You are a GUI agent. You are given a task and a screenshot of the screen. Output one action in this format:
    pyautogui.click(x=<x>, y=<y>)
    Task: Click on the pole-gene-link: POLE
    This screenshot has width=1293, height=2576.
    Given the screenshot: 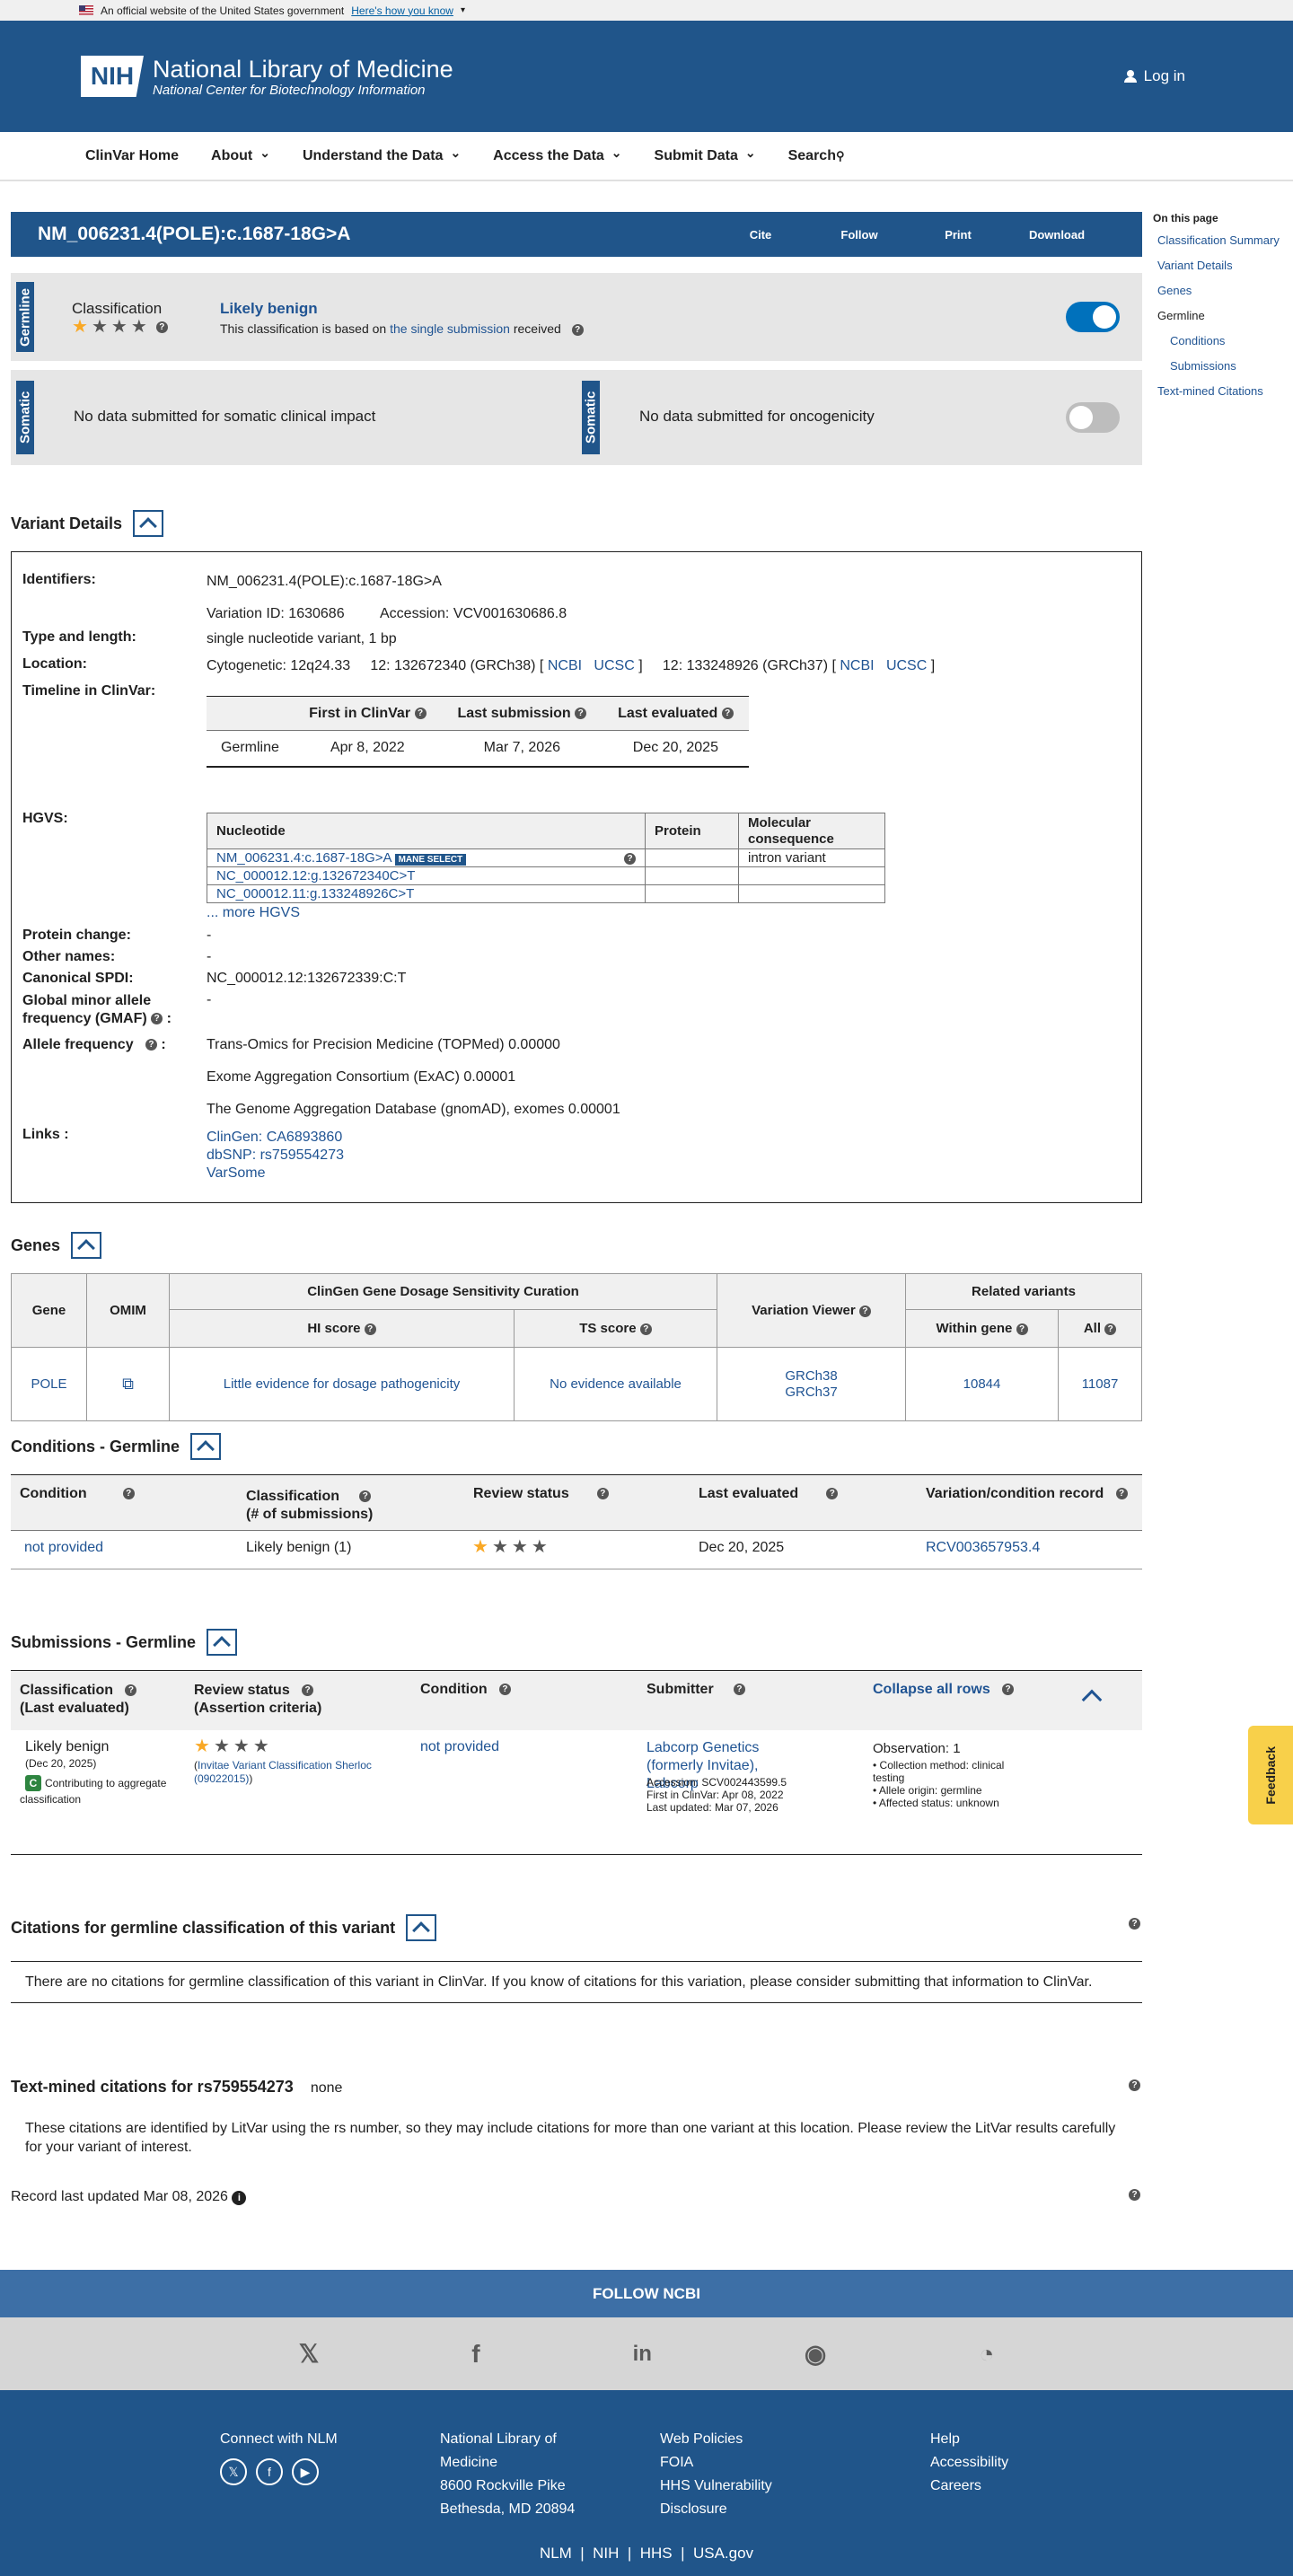 What is the action you would take?
    pyautogui.click(x=48, y=1384)
    